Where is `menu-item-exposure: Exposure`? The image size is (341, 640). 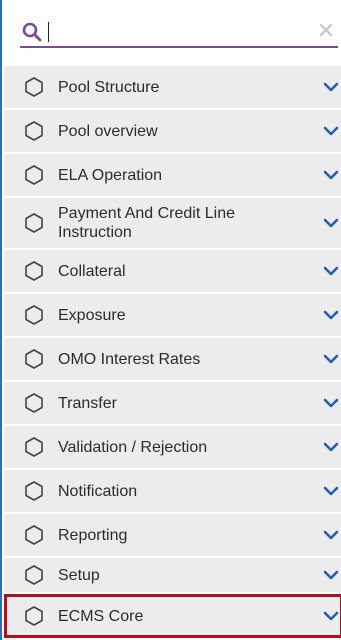 menu-item-exposure: Exposure is located at coordinates (172, 315).